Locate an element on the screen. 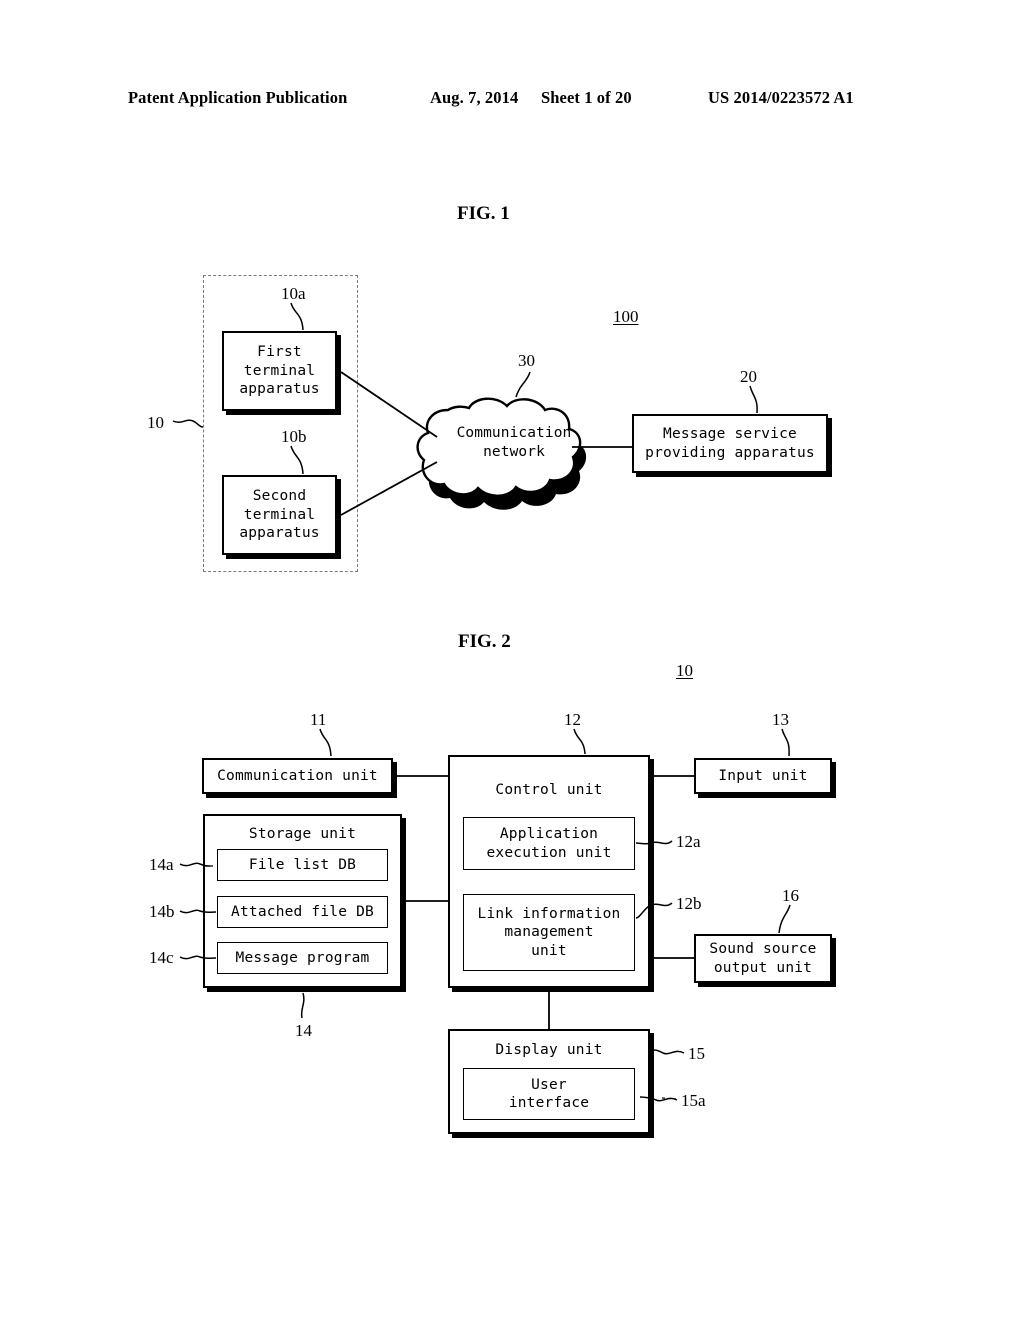  figure-1-title: FIG. 1 is located at coordinates (483, 213).